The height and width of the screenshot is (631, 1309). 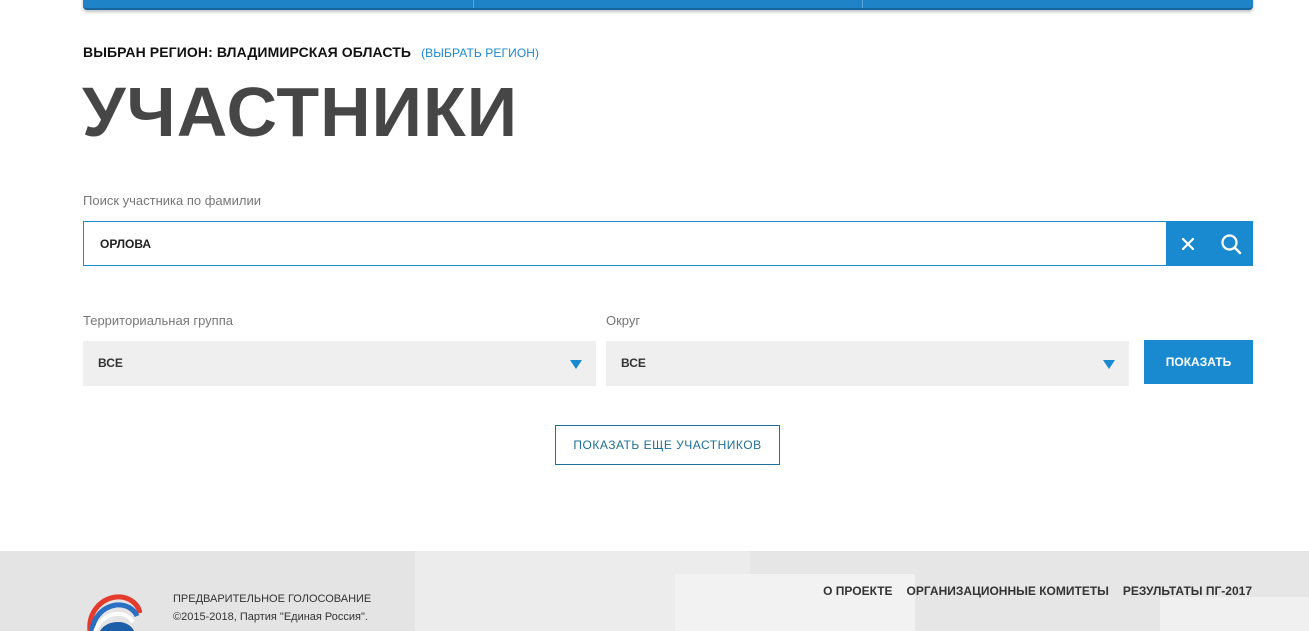 What do you see at coordinates (667, 445) in the screenshot?
I see `show-more-participants-button: ПОКАЗАТЬ ЕЩЕ УЧАСТНИКОВ` at bounding box center [667, 445].